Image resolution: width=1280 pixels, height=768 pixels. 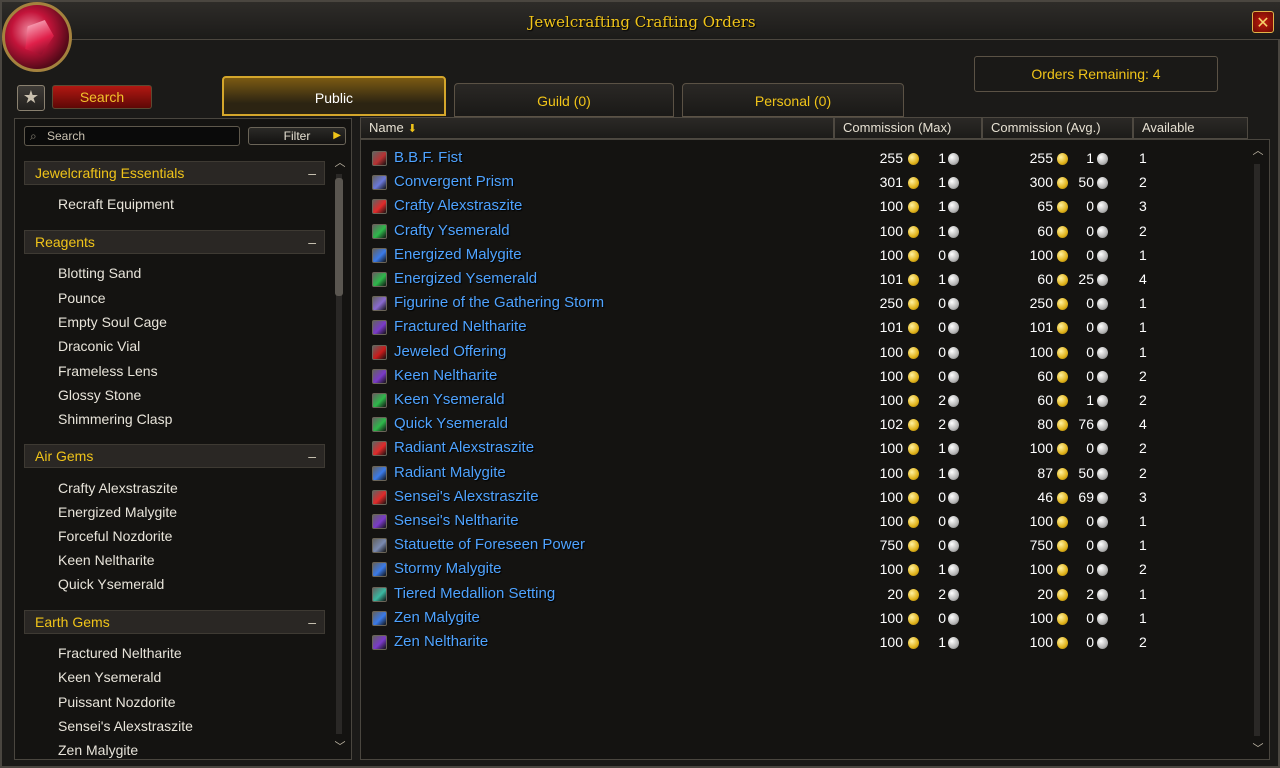 What do you see at coordinates (564, 100) in the screenshot?
I see `tab-guild: Guild (0)` at bounding box center [564, 100].